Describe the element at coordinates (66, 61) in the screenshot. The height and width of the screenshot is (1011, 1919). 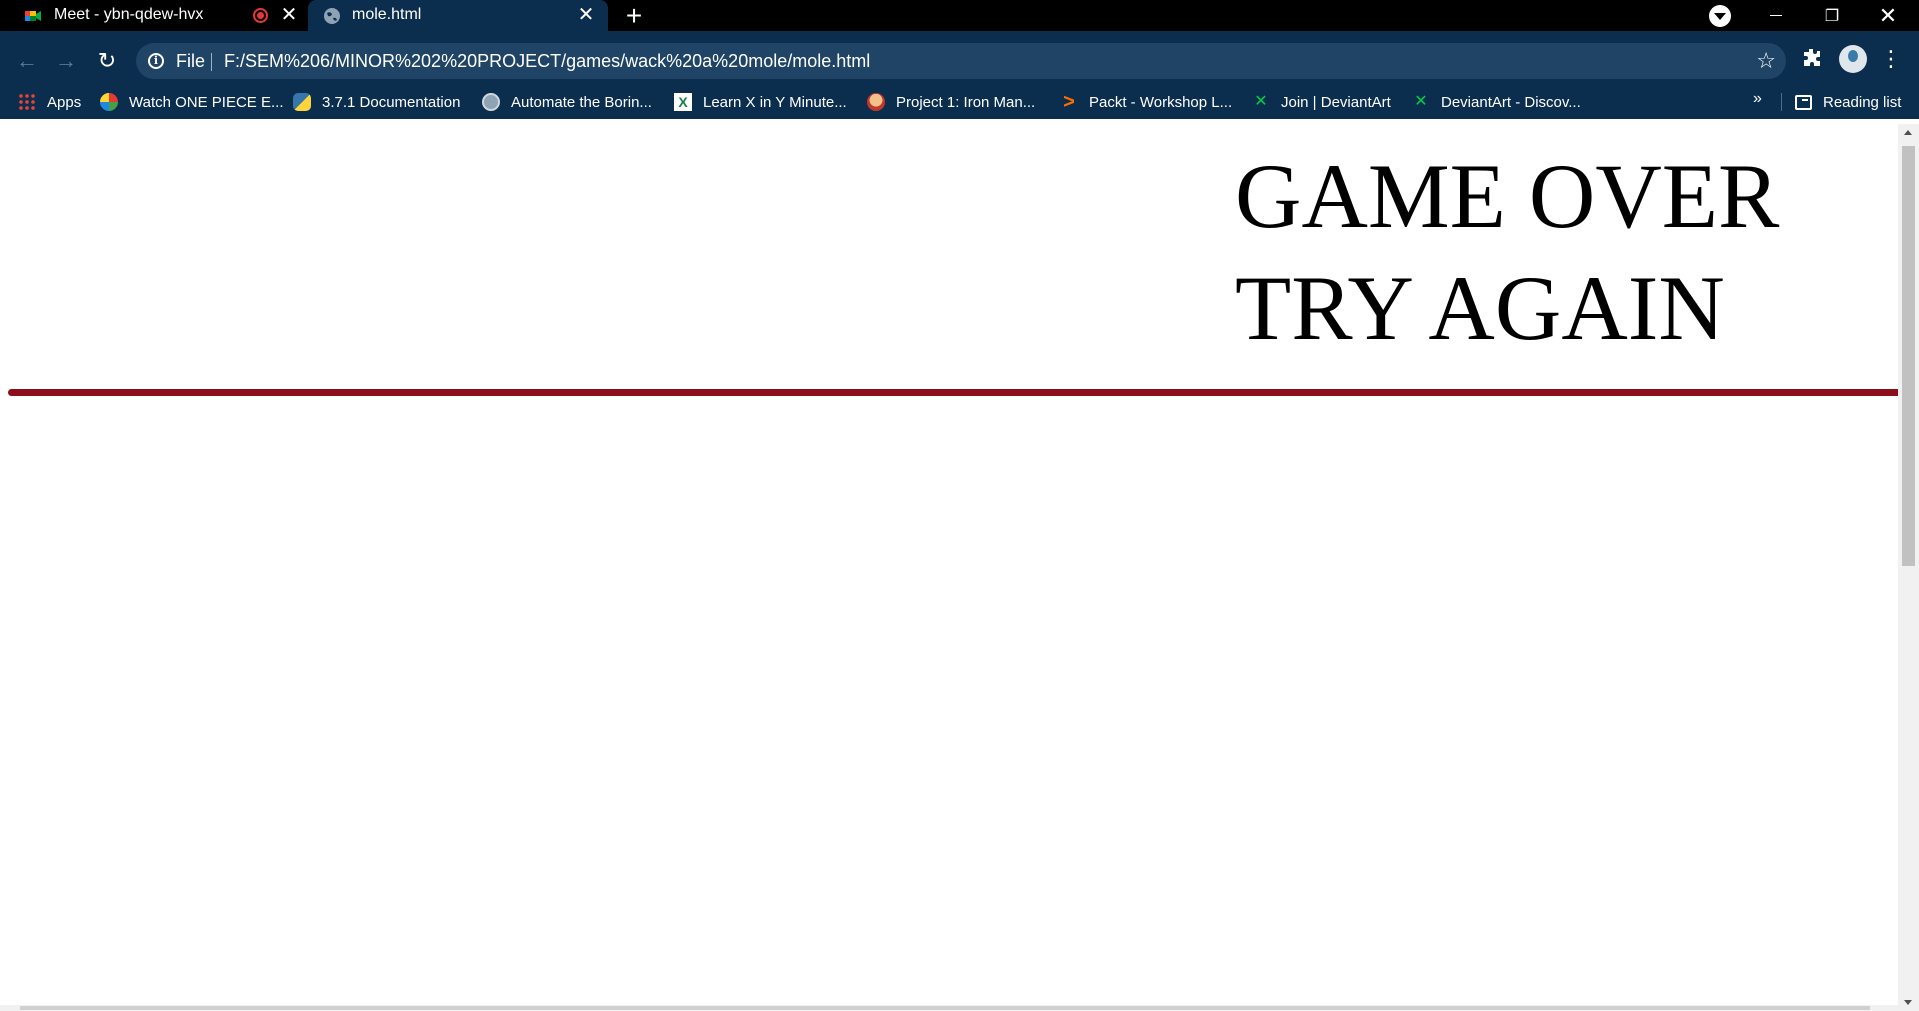
I see `forward-button: →` at that location.